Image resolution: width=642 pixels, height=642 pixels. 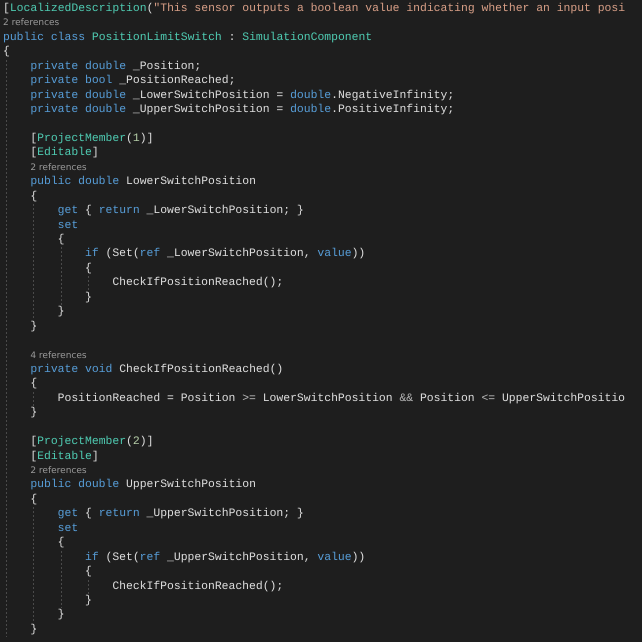 I want to click on references-link: 4 references, so click(x=58, y=355).